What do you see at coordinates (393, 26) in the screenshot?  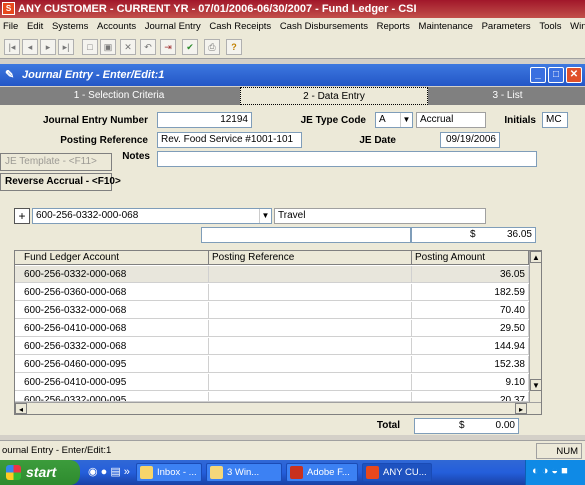 I see `menu-reports: Reports` at bounding box center [393, 26].